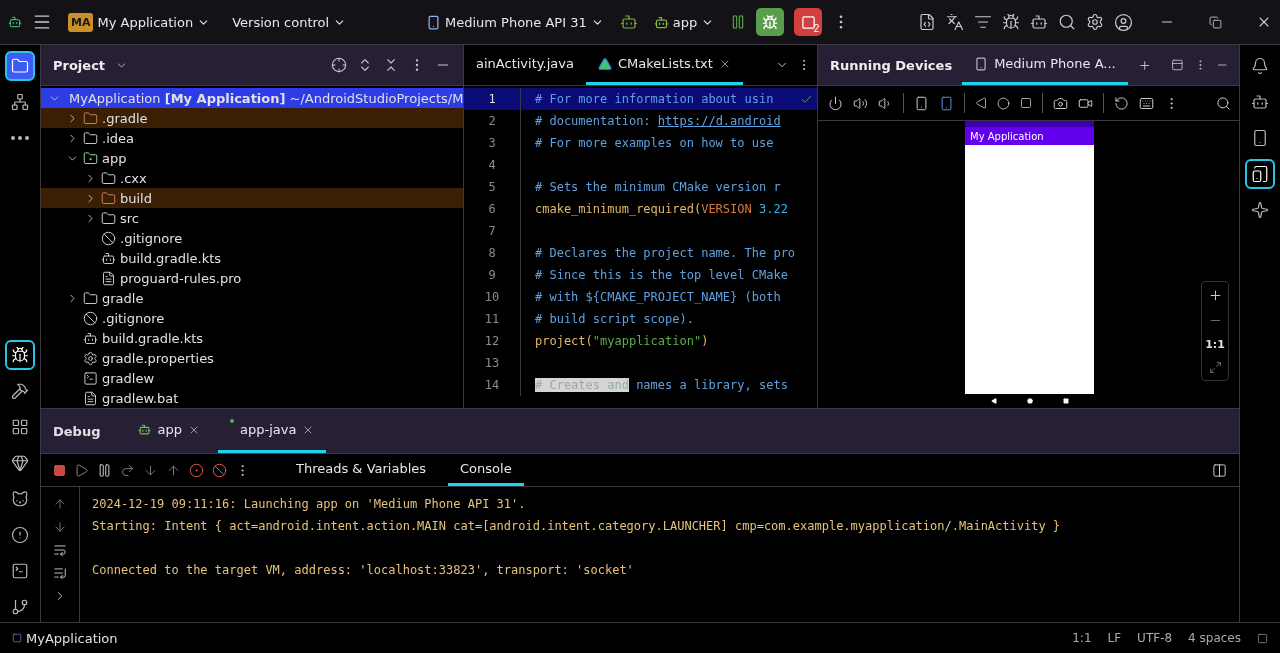 This screenshot has height=653, width=1280. Describe the element at coordinates (1067, 22) in the screenshot. I see `search-icon` at that location.